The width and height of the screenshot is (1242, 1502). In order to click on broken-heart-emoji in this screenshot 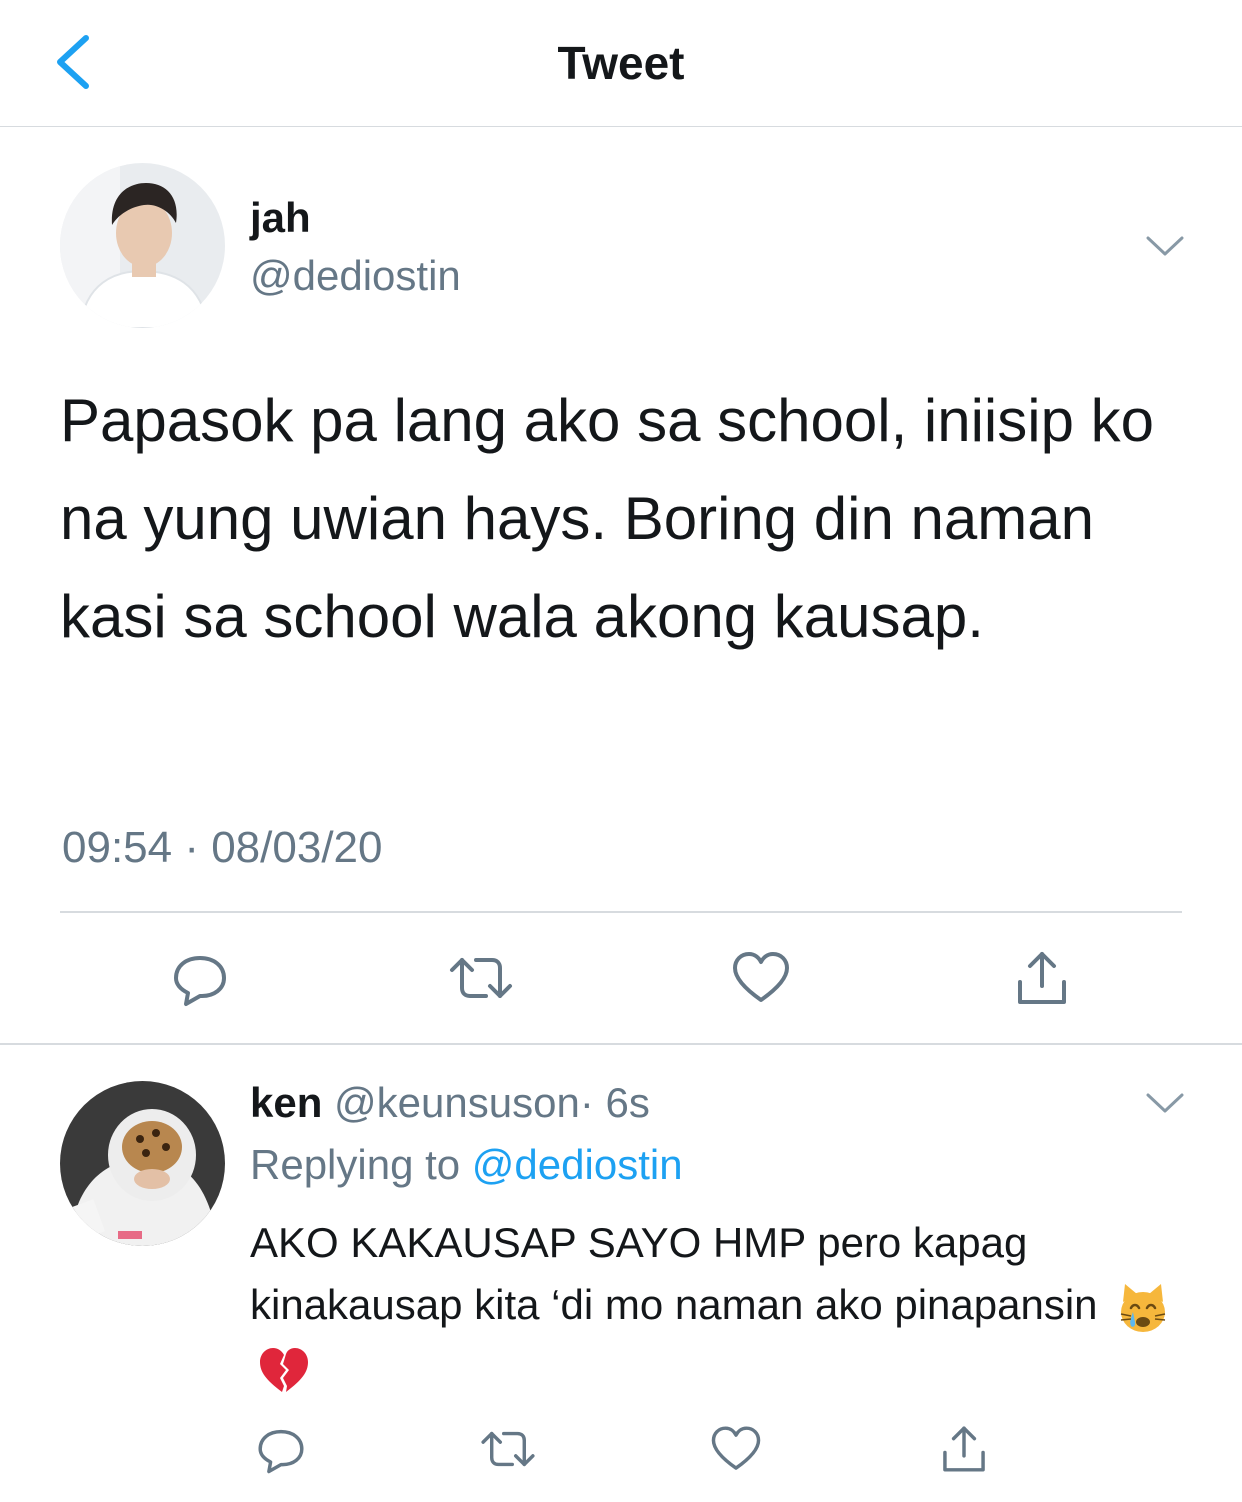, I will do `click(284, 1370)`.